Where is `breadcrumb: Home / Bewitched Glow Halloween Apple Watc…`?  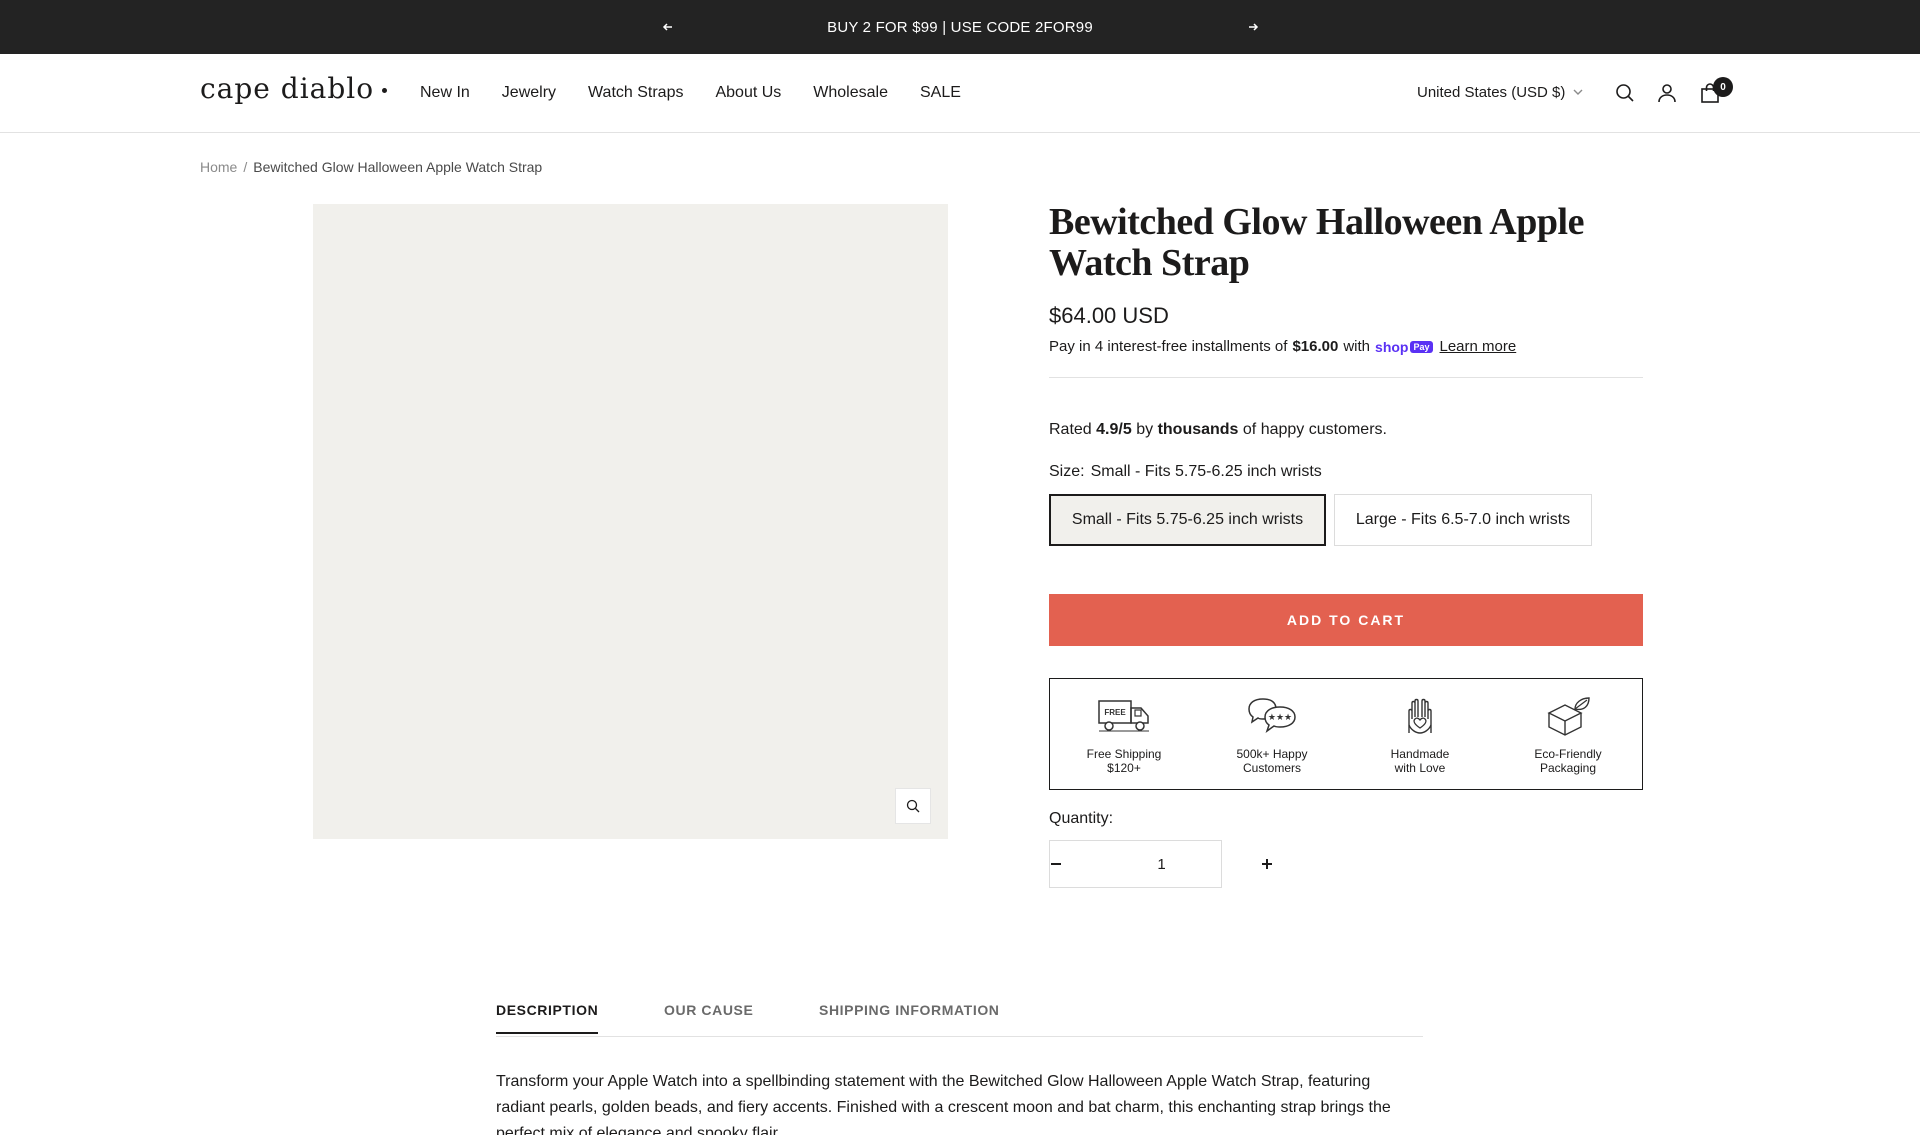
breadcrumb: Home / Bewitched Glow Halloween Apple Watc… is located at coordinates (371, 167).